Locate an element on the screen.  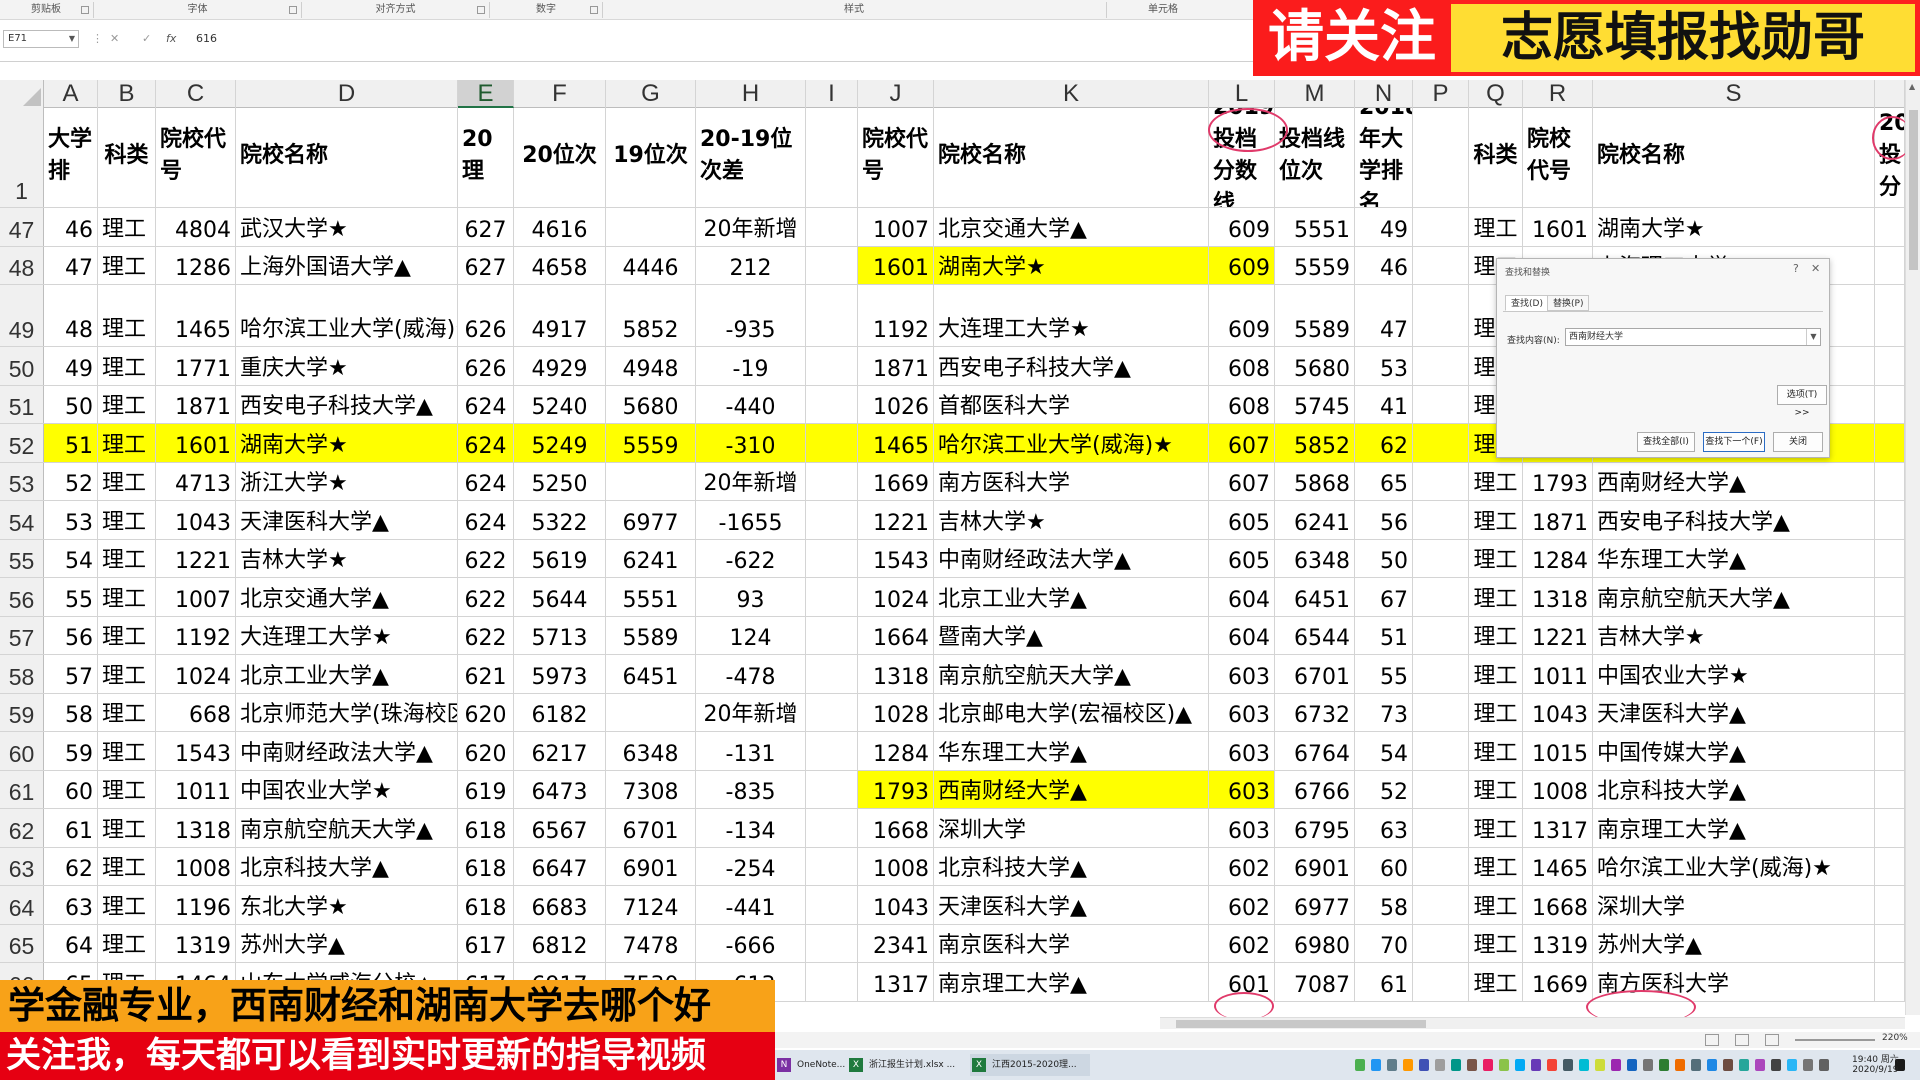
cell-school-name-3: 北京科技大学▲ is located at coordinates (1734, 789).